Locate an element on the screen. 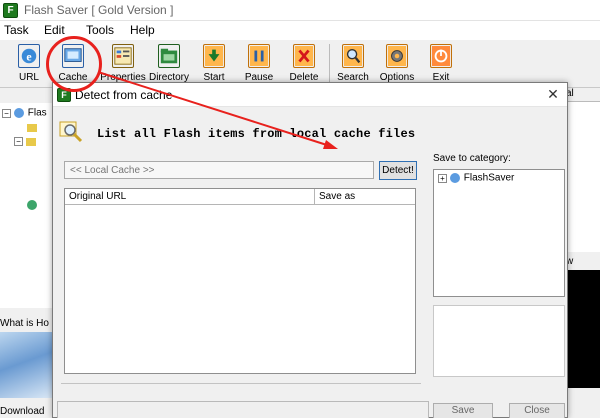 Image resolution: width=600 pixels, height=418 pixels. options-button: Options is located at coordinates (397, 64).